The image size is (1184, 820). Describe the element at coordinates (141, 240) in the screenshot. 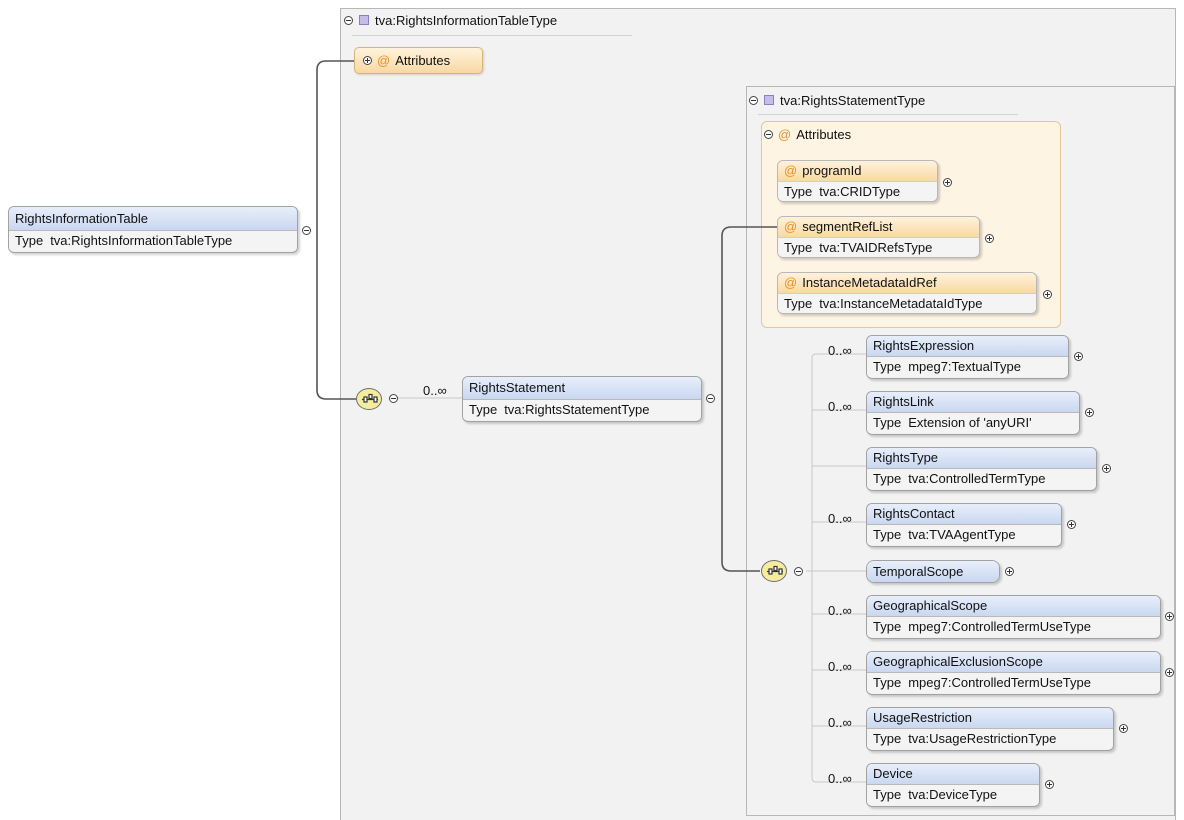

I see `type-value: tva:RightsInformationTableType` at that location.